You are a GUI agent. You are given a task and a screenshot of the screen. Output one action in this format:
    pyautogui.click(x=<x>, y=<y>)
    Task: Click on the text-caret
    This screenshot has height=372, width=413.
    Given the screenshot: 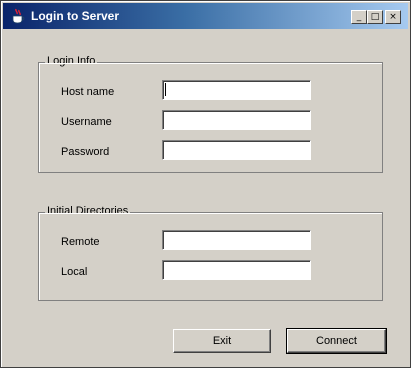 What is the action you would take?
    pyautogui.click(x=165, y=89)
    